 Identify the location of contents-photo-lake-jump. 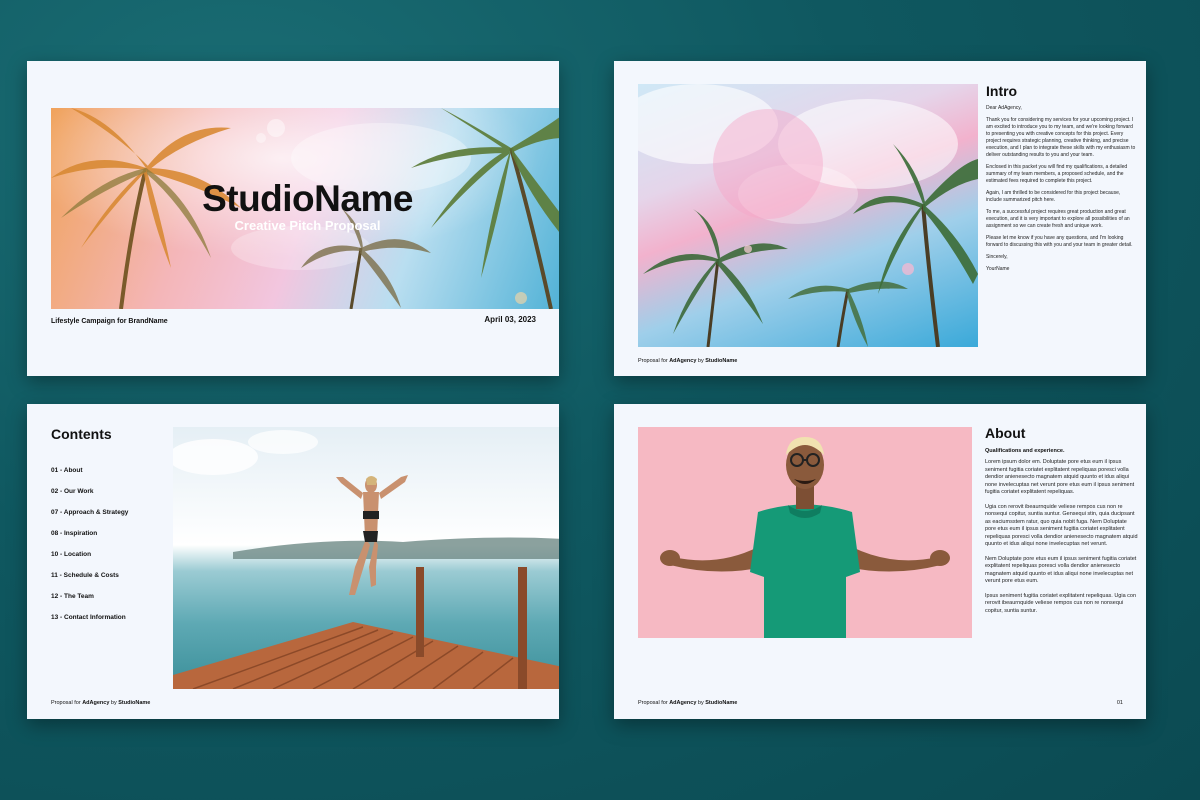
(366, 558).